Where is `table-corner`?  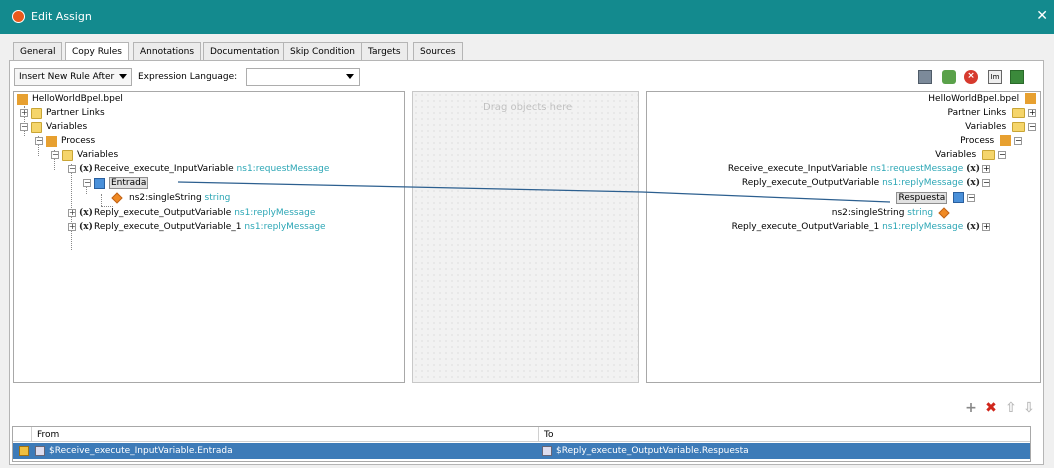
table-corner is located at coordinates (22, 434).